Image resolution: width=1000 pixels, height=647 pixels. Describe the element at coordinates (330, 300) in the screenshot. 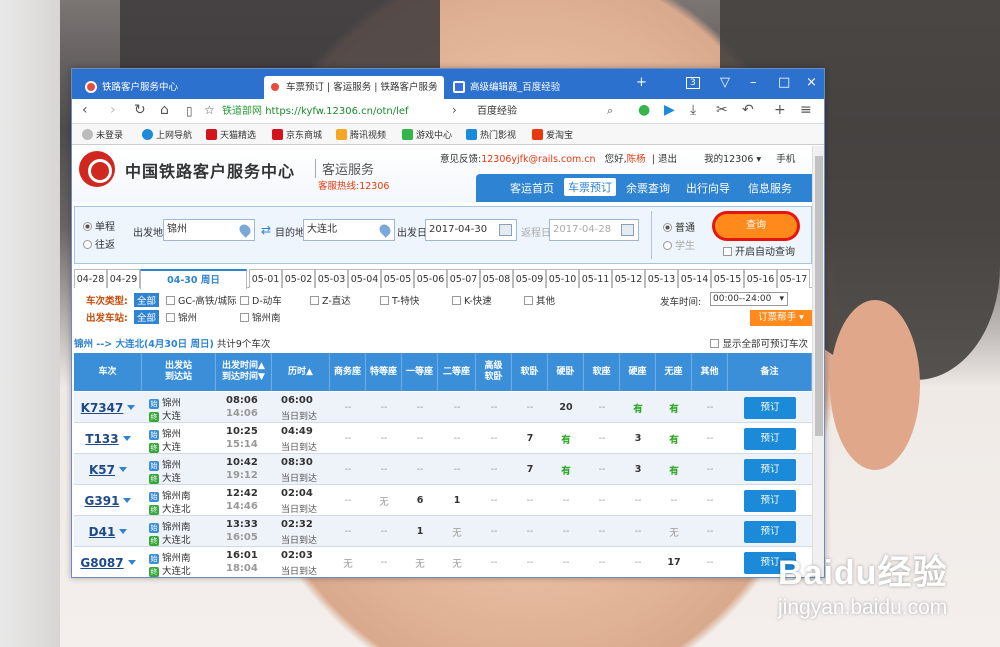

I see `type-z-checkbox: Z-直达` at that location.